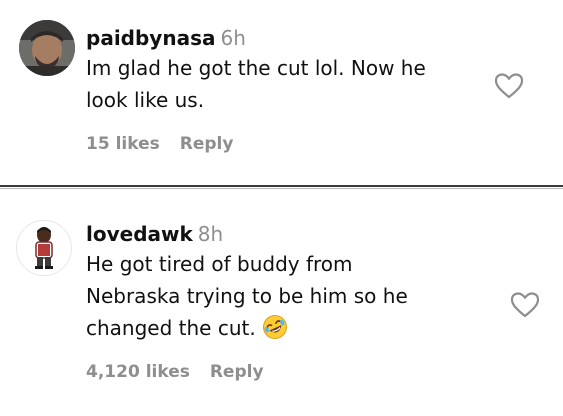  What do you see at coordinates (289, 234) in the screenshot?
I see `comment-meta: lovedawk 8h` at bounding box center [289, 234].